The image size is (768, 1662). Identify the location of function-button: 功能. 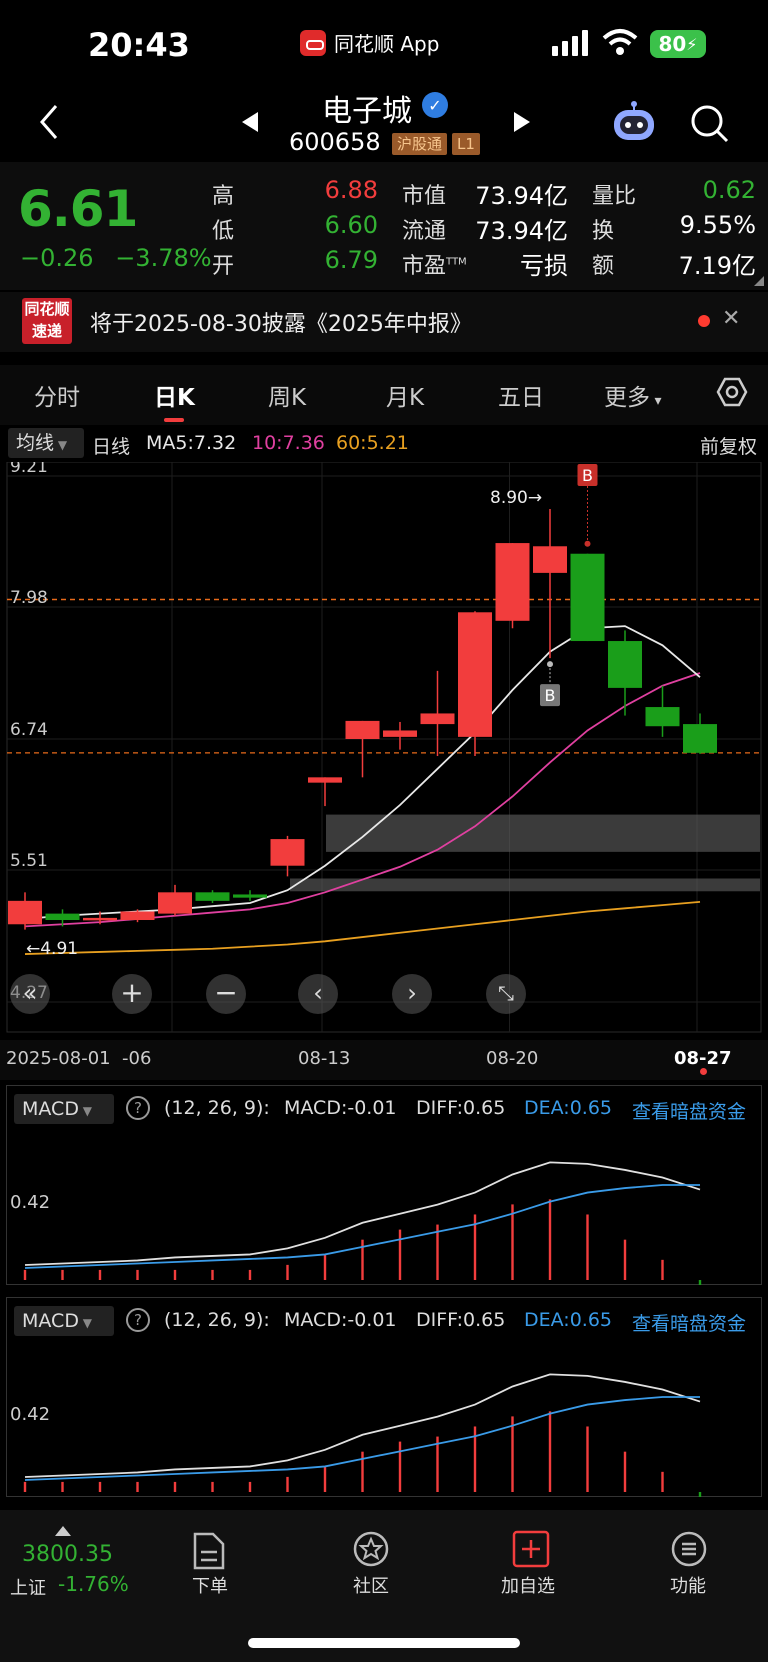
(688, 1585).